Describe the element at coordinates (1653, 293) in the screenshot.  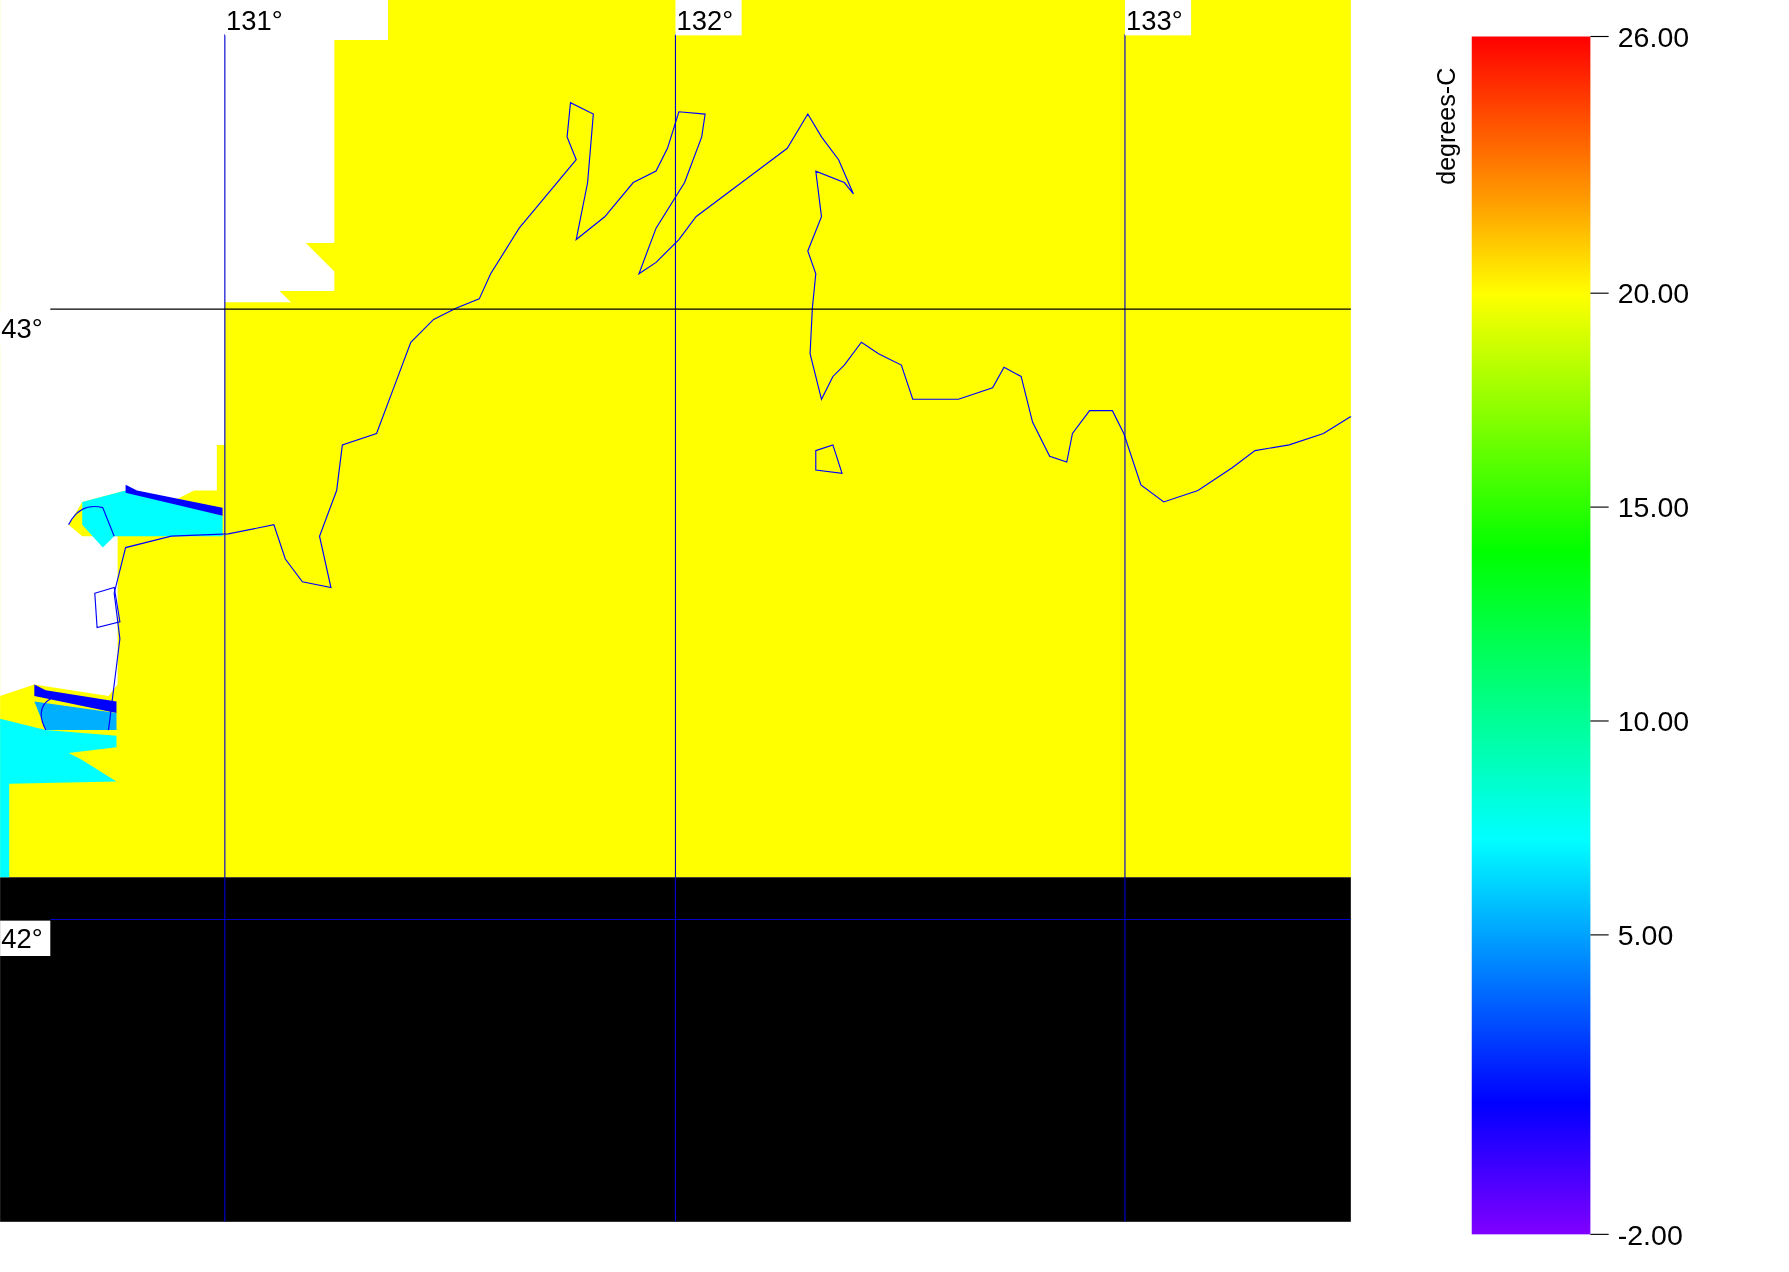
I see `colorbar-tick-label: 20.00` at that location.